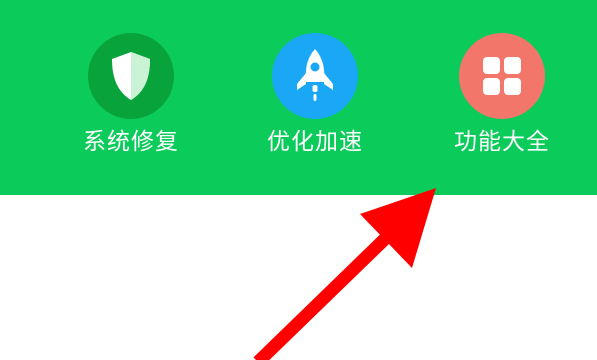 This screenshot has width=597, height=360. What do you see at coordinates (315, 142) in the screenshot?
I see `optimize-speed-label: 优化加速` at bounding box center [315, 142].